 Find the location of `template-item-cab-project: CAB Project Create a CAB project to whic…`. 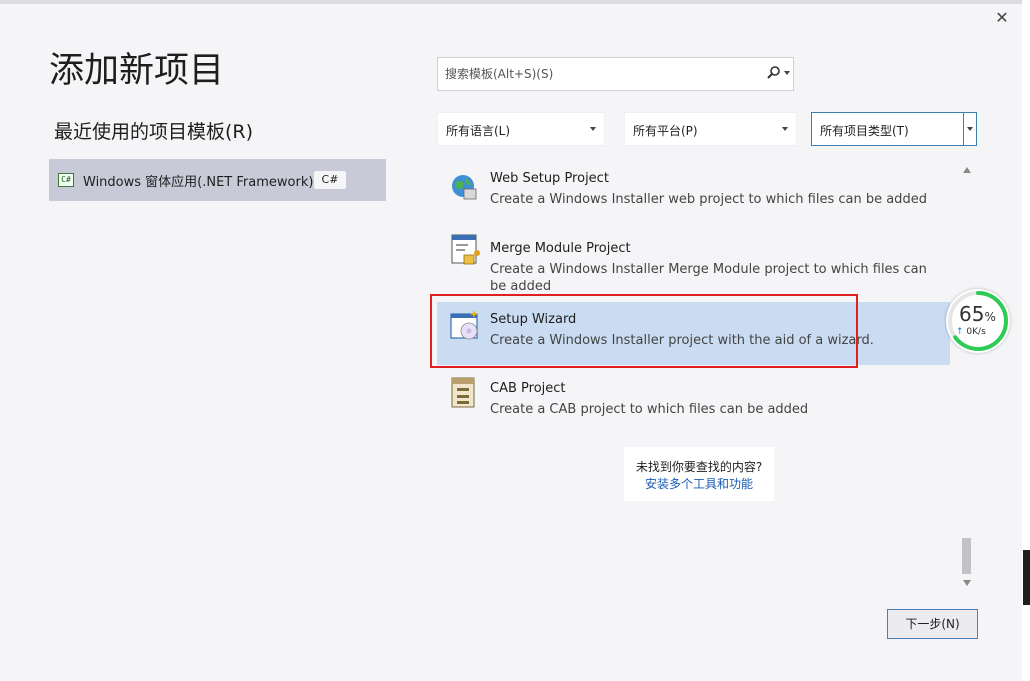

template-item-cab-project: CAB Project Create a CAB project to whic… is located at coordinates (693, 399).